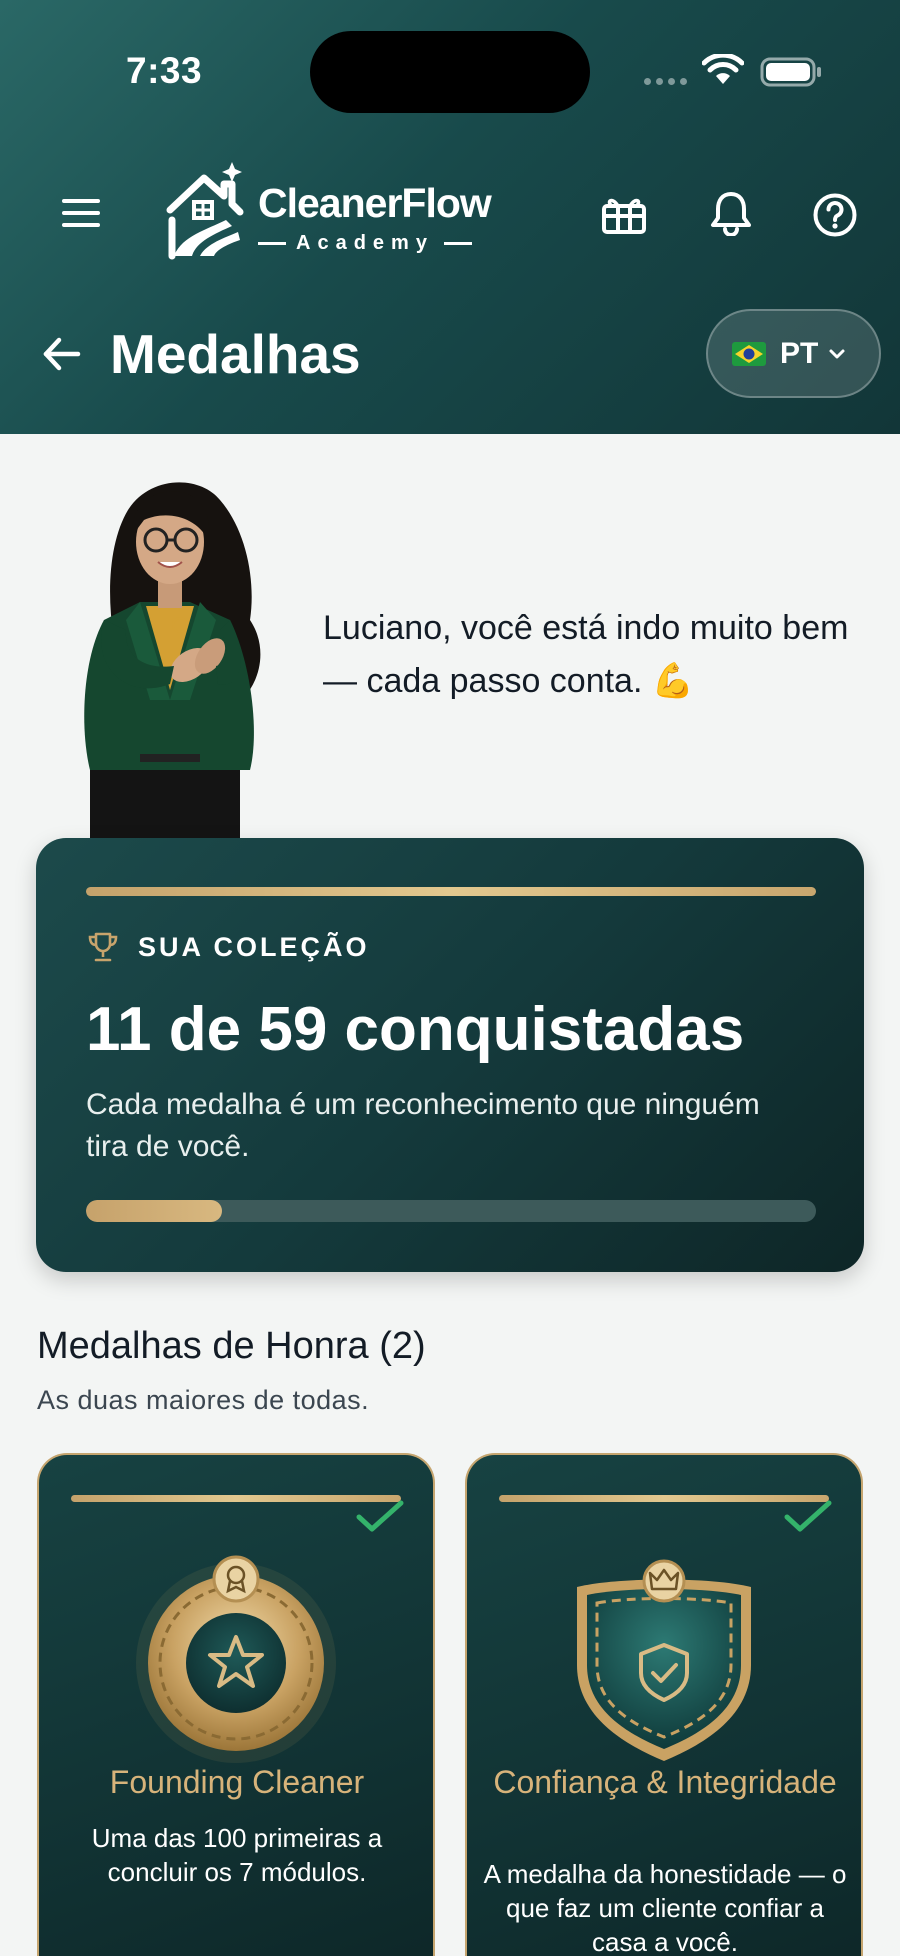 The height and width of the screenshot is (1956, 900). Describe the element at coordinates (723, 69) in the screenshot. I see `wifi-icon` at that location.